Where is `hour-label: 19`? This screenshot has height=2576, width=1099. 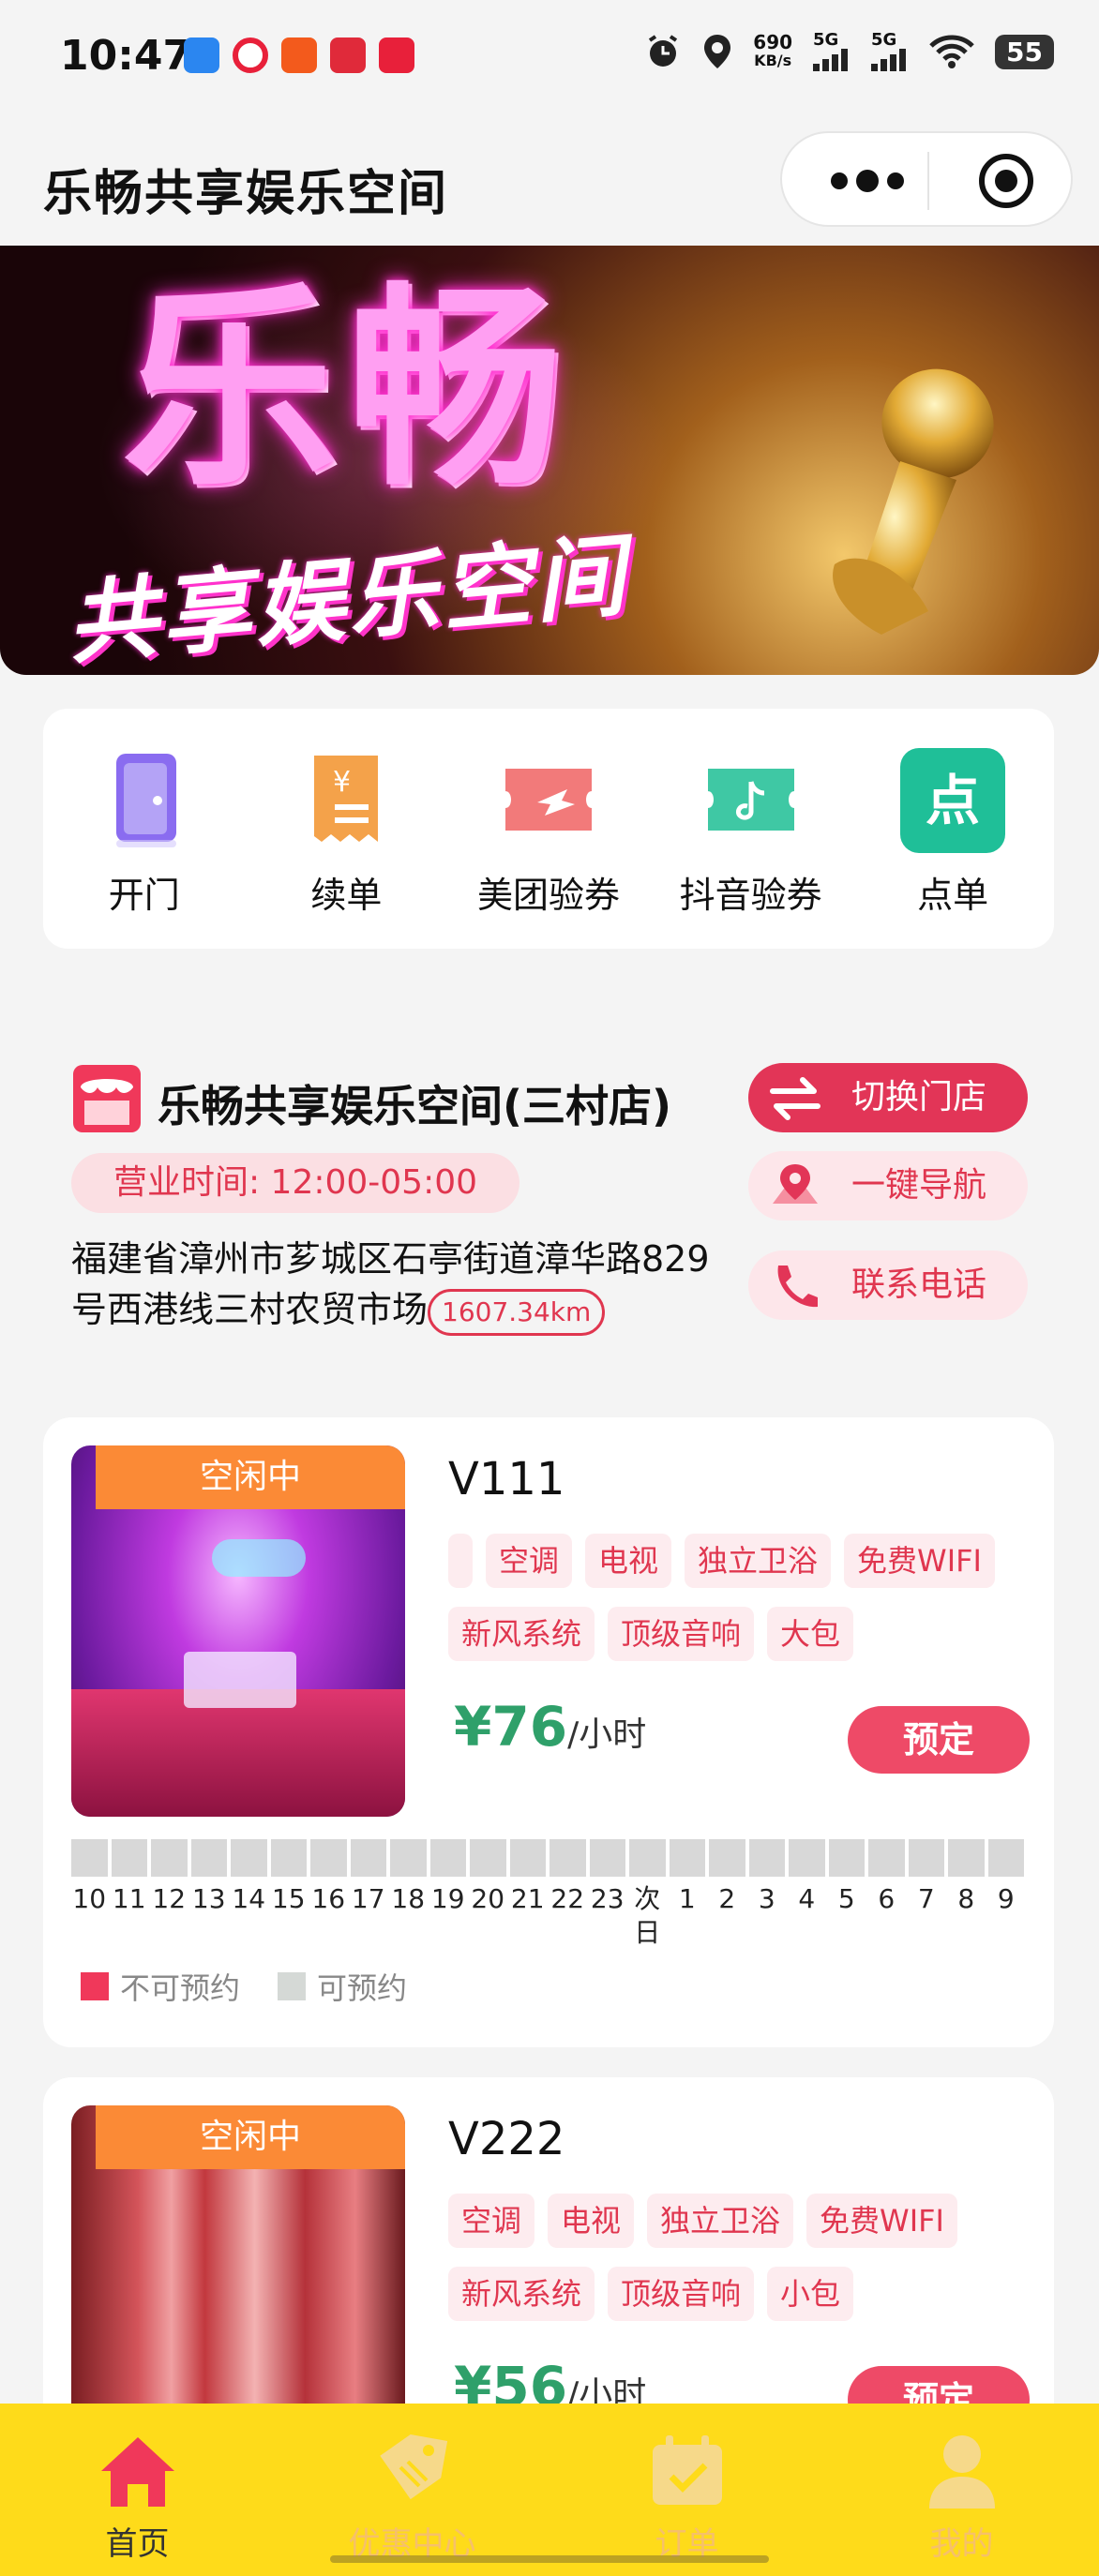 hour-label: 19 is located at coordinates (447, 1899).